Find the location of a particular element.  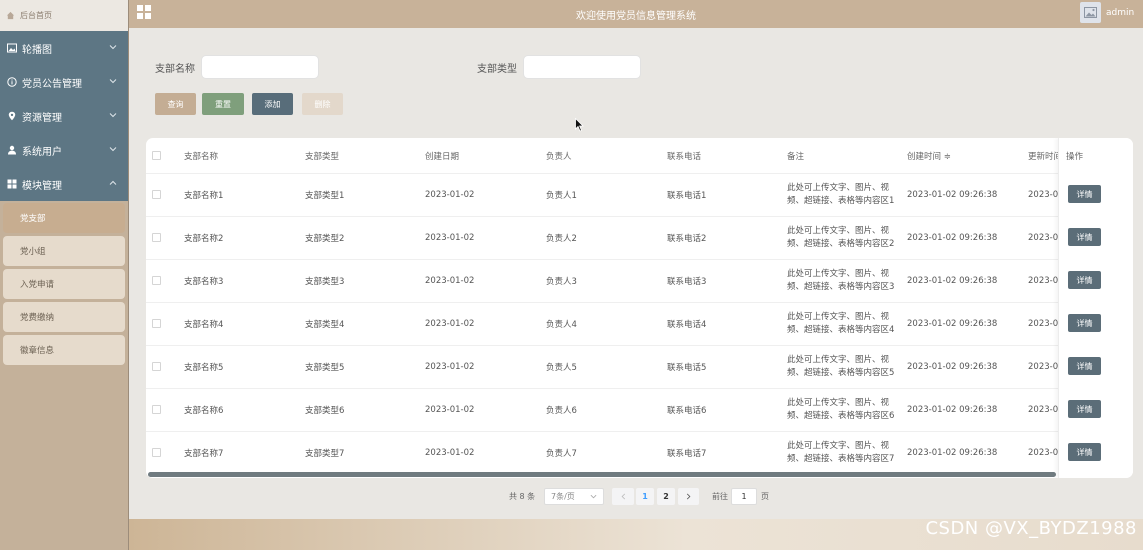

page-size-select: 7条/页 is located at coordinates (574, 496).